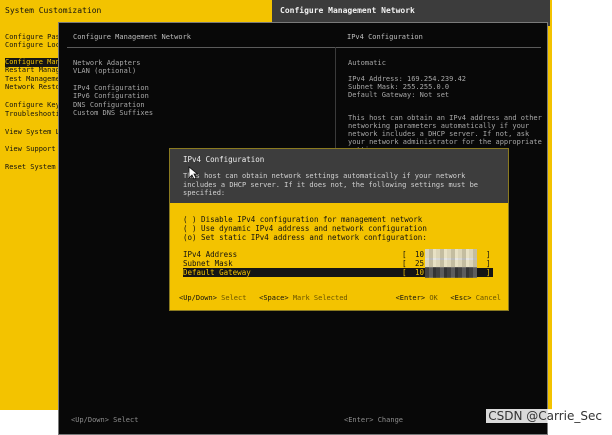 The width and height of the screenshot is (612, 435). What do you see at coordinates (488, 298) in the screenshot?
I see `cancel-label: Cancel` at bounding box center [488, 298].